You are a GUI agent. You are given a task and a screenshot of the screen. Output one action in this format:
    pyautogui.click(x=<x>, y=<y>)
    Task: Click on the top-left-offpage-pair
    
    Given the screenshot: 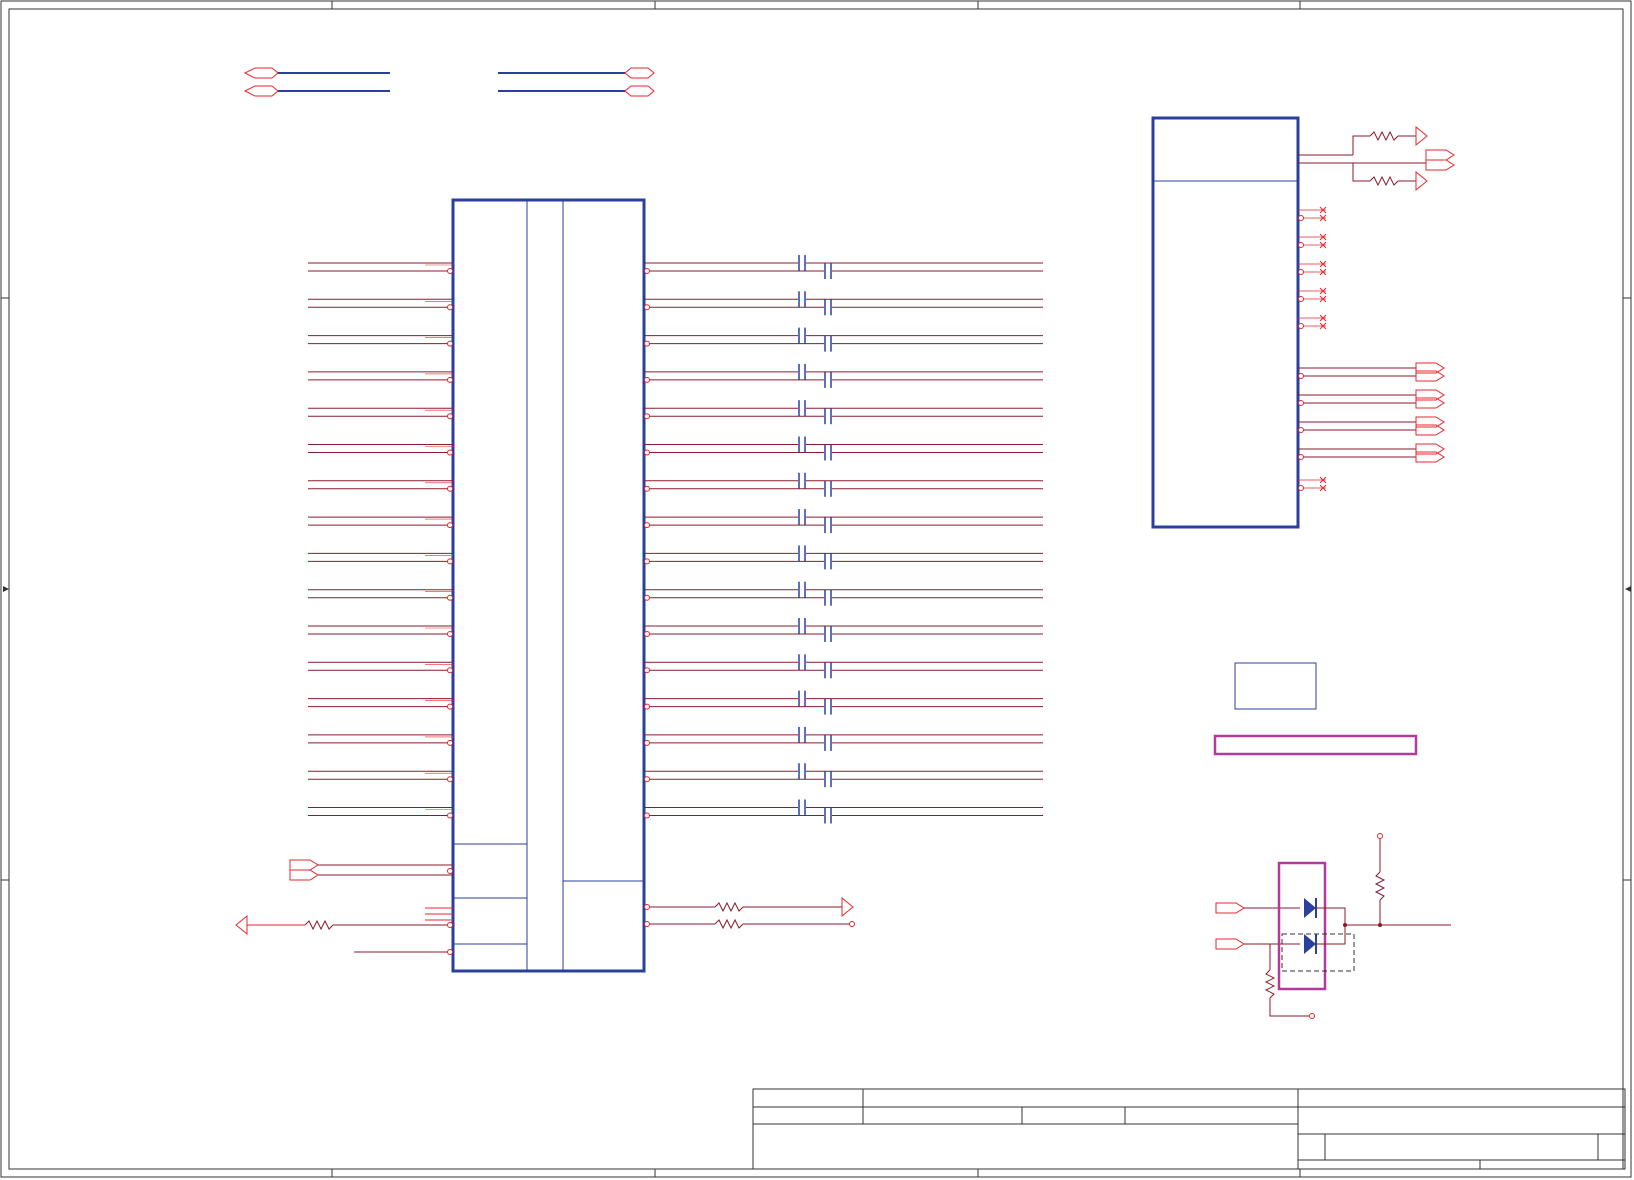 What is the action you would take?
    pyautogui.click(x=316, y=82)
    